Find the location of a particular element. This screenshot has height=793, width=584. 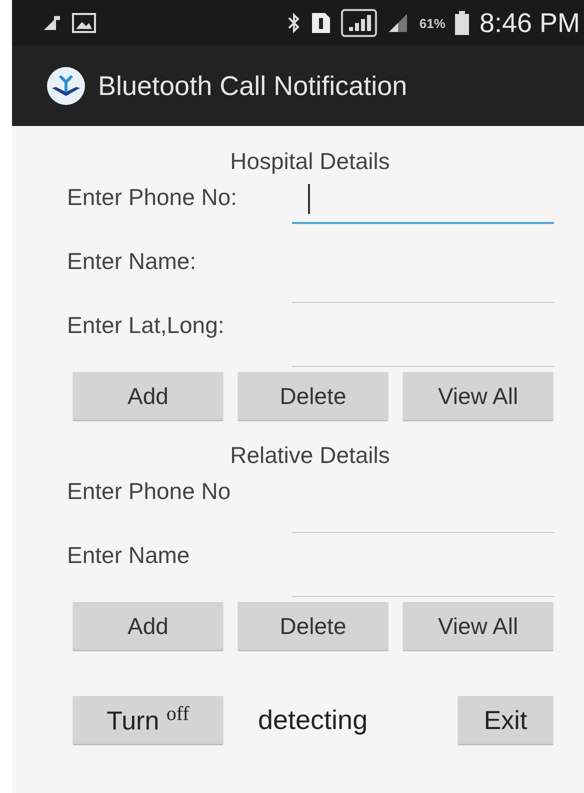

turn-off-button: Turn $^{off}$ is located at coordinates (148, 720).